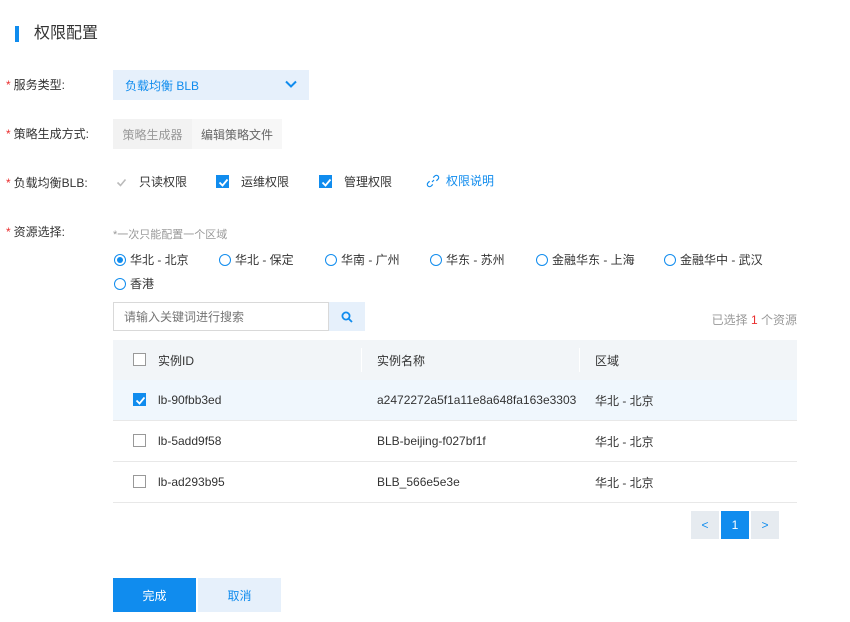 This screenshot has width=850, height=622. What do you see at coordinates (154, 595) in the screenshot?
I see `confirm-button: 完成` at bounding box center [154, 595].